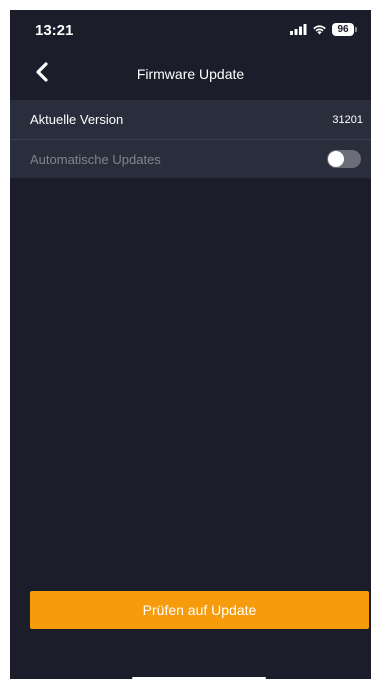  I want to click on battery-tip, so click(356, 29).